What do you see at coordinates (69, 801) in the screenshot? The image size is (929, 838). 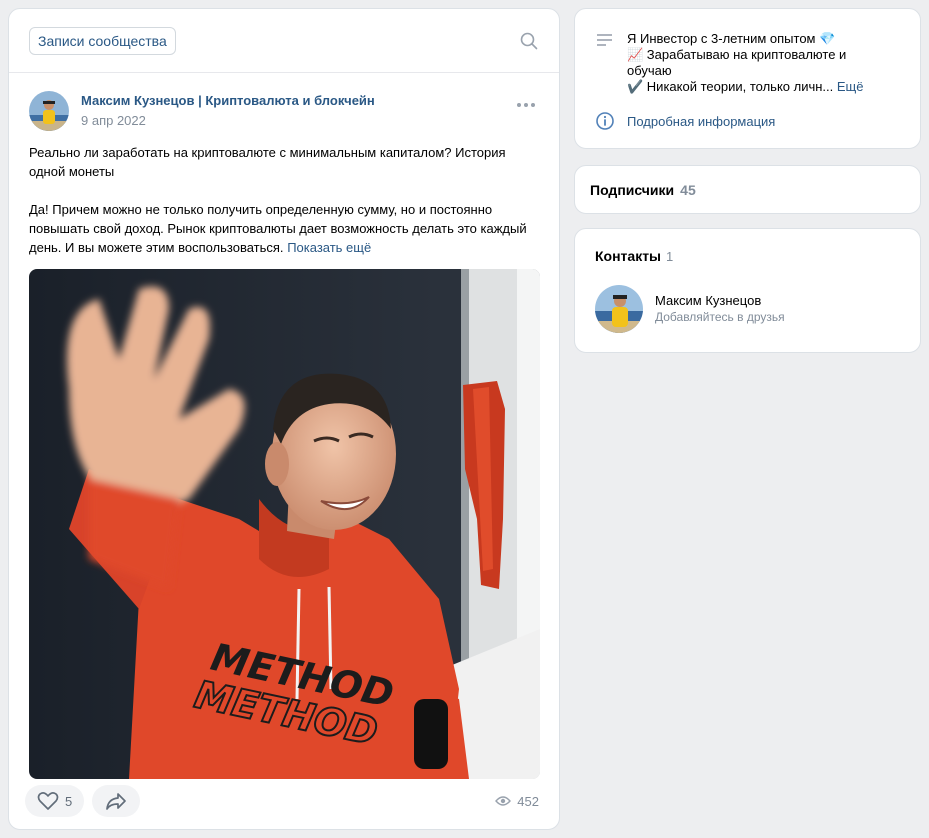 I see `like-count: 5` at bounding box center [69, 801].